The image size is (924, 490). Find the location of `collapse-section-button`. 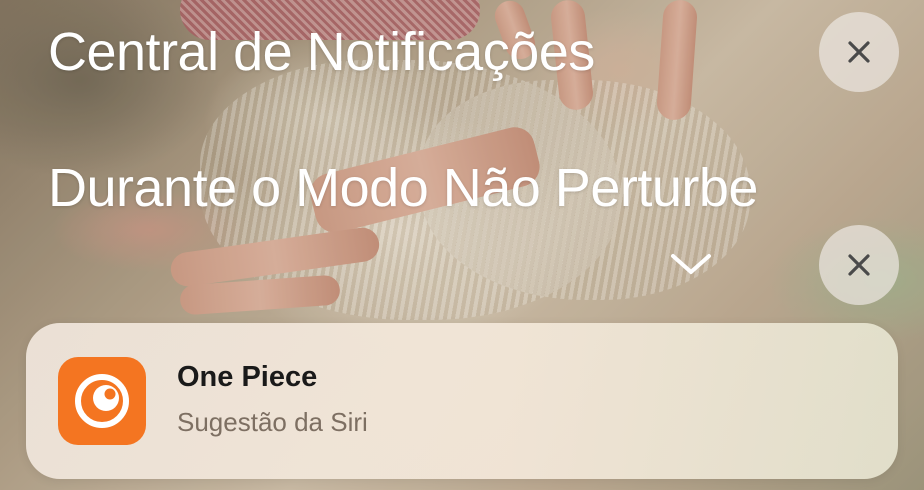

collapse-section-button is located at coordinates (691, 264).